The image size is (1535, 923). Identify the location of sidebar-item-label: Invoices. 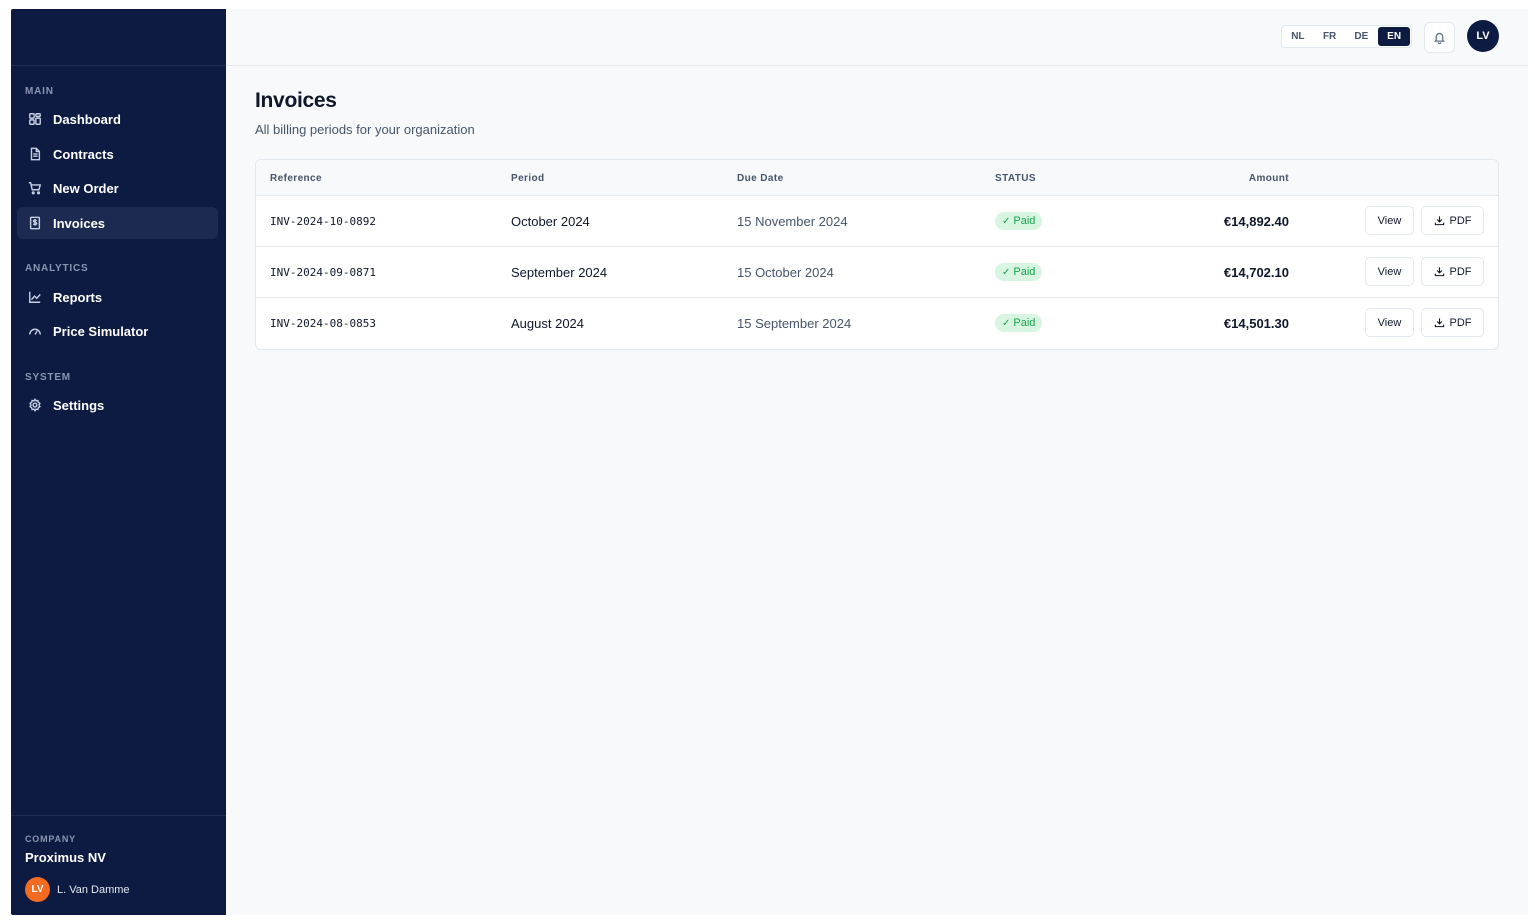
(79, 223).